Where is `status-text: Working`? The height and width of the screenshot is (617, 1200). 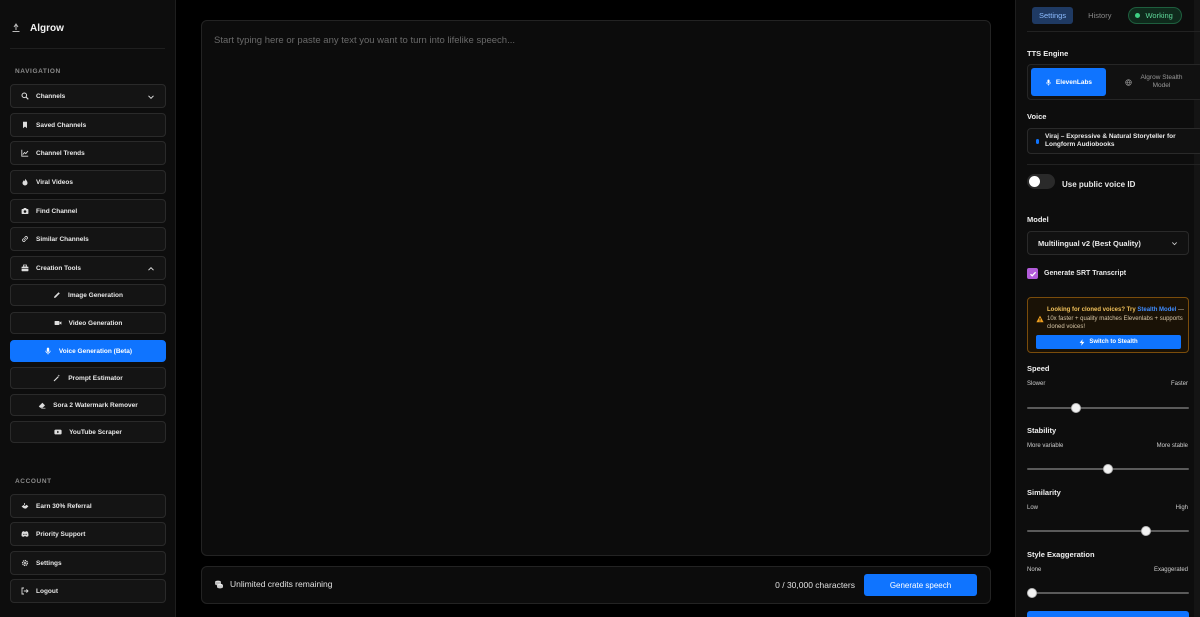
status-text: Working is located at coordinates (1159, 15).